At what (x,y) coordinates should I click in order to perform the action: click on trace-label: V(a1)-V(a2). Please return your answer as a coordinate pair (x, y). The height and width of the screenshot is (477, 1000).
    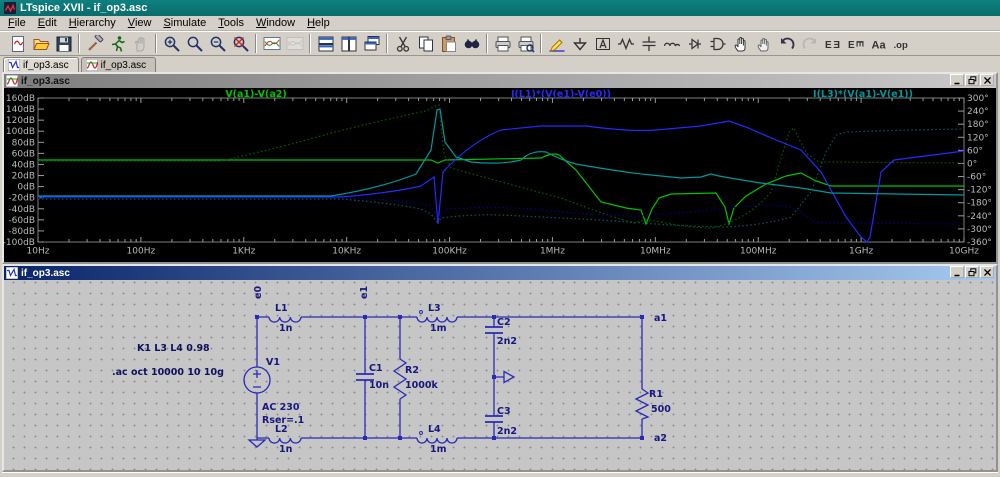
    Looking at the image, I should click on (255, 94).